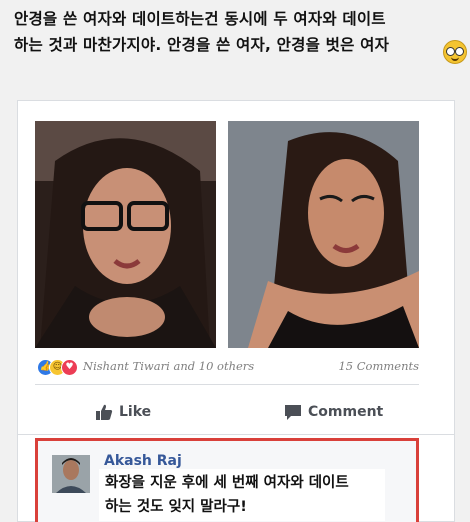 The width and height of the screenshot is (470, 522). Describe the element at coordinates (168, 366) in the screenshot. I see `reactors-text: Nishant Tiwari and 10 others` at that location.